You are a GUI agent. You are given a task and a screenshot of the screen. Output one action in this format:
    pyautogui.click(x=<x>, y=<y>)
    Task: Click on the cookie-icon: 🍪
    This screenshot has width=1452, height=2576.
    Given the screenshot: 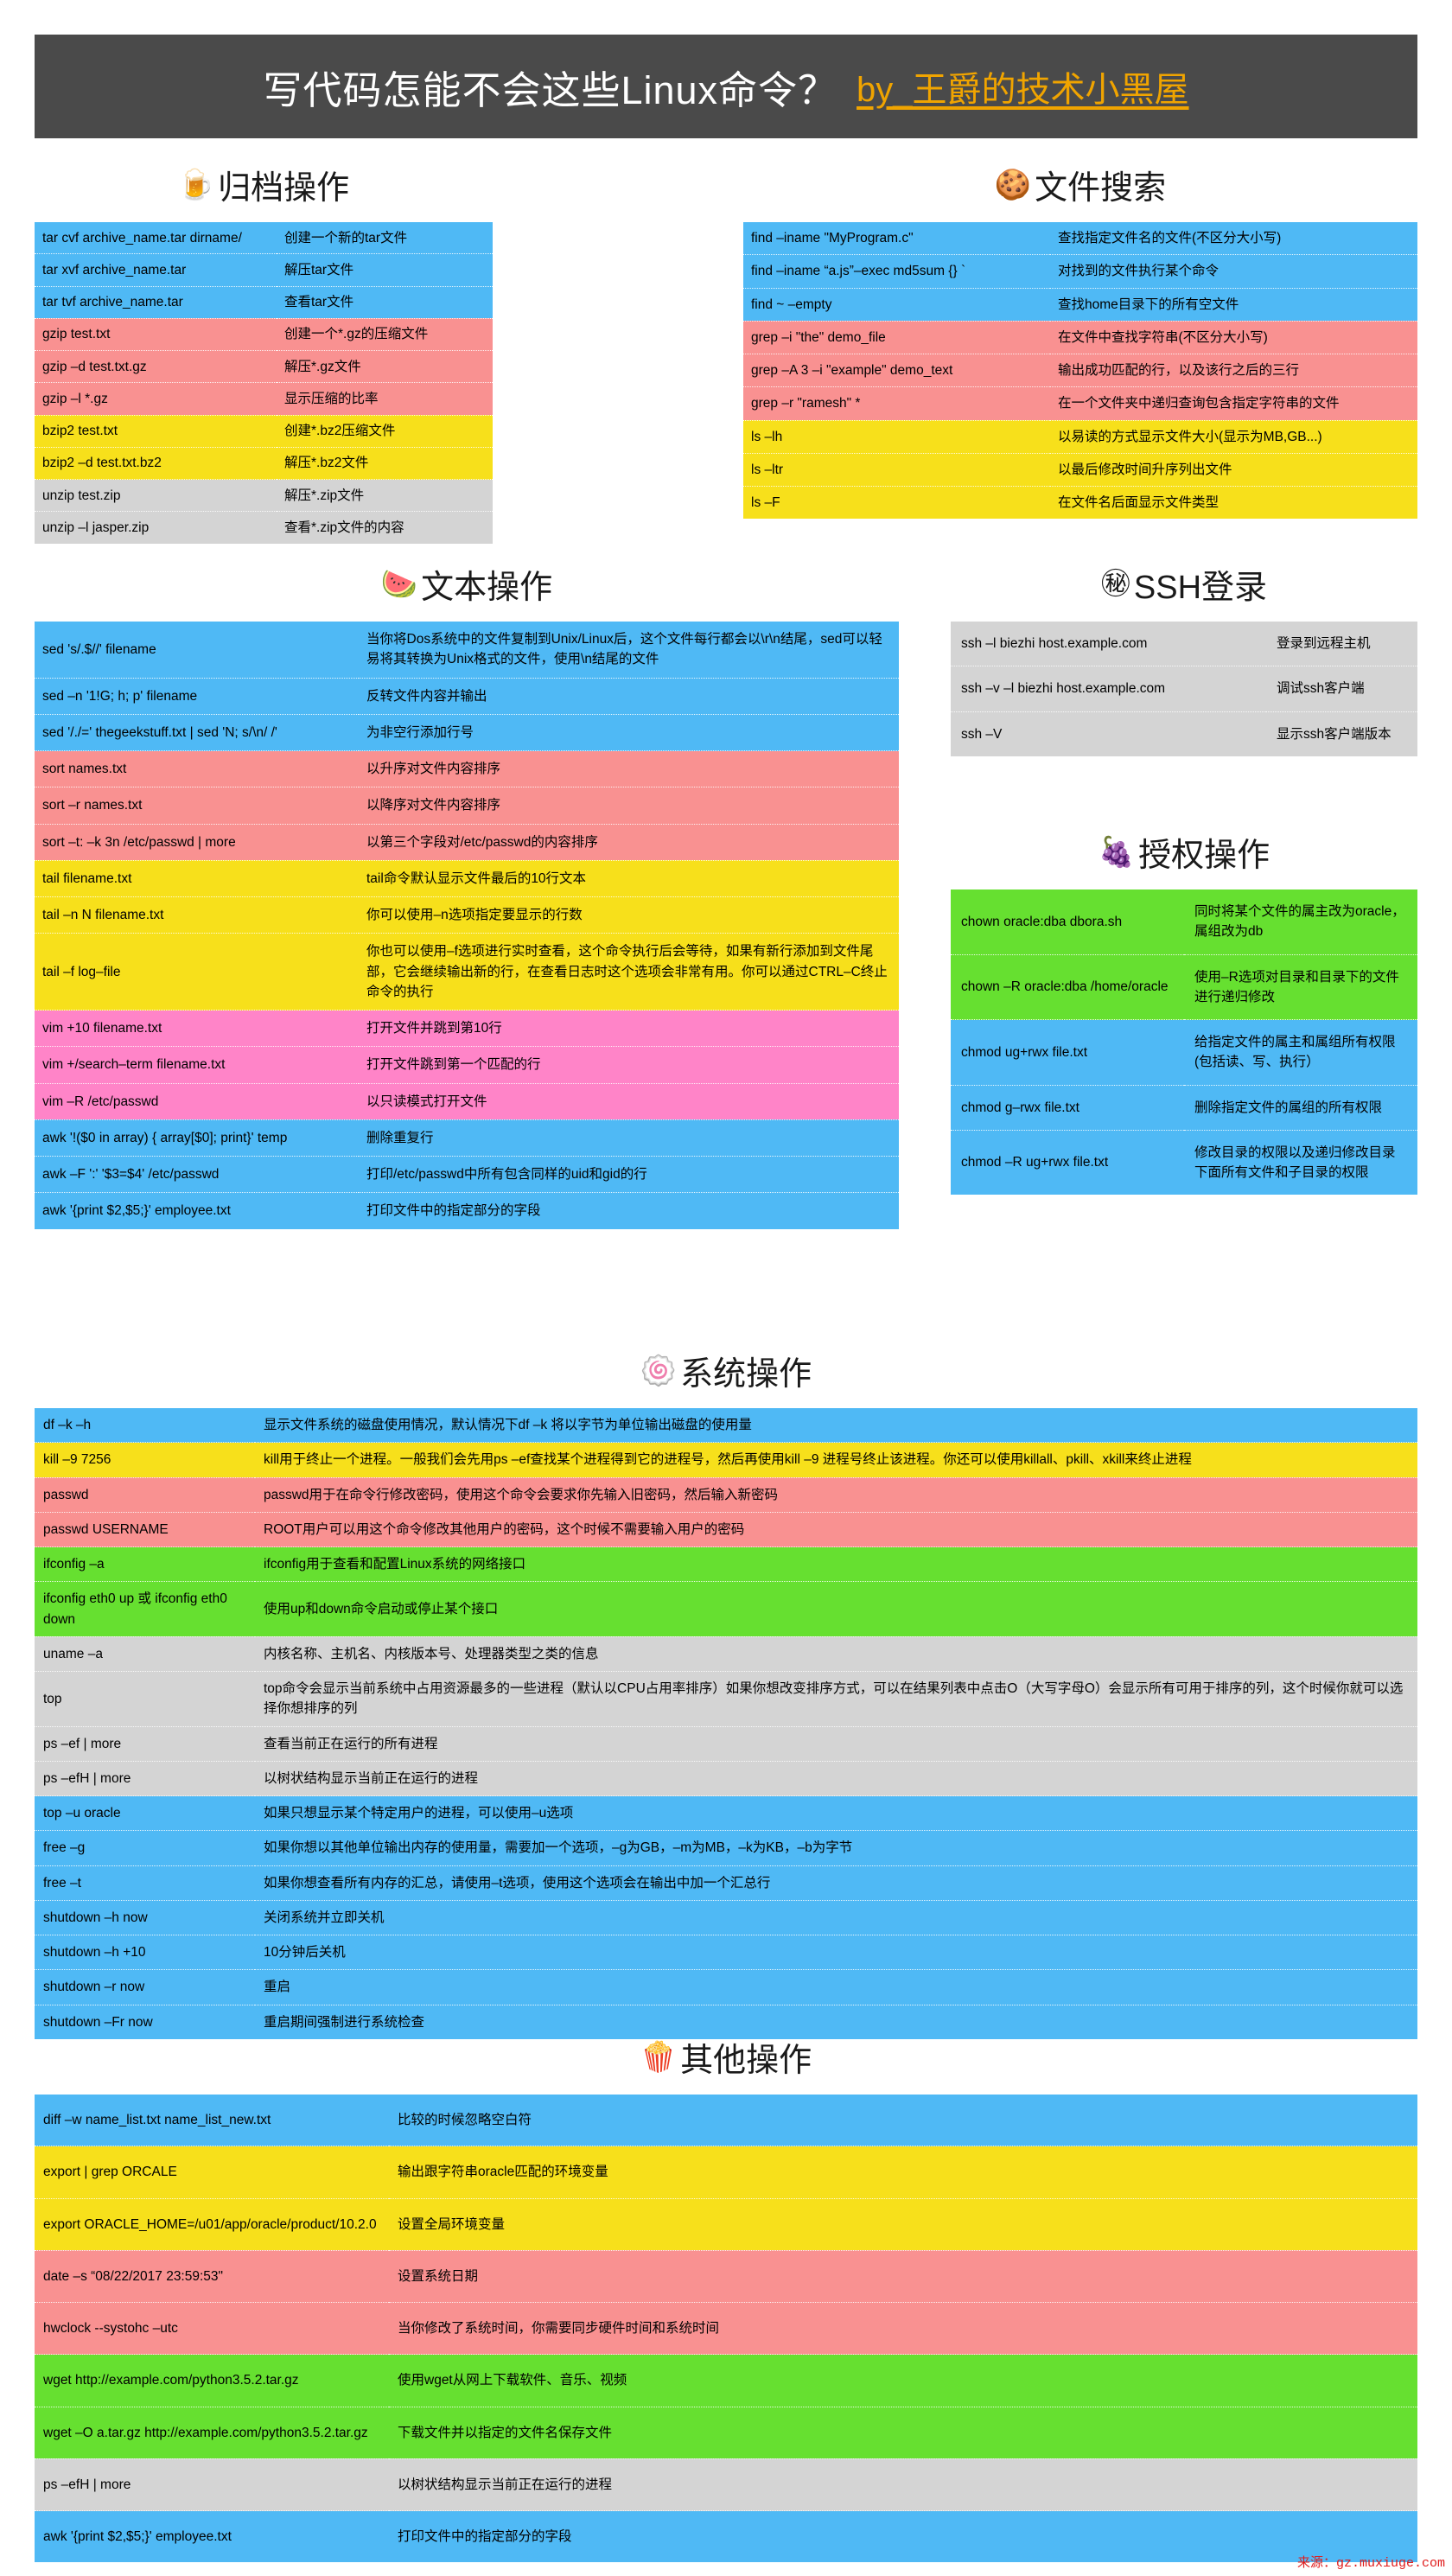 What is the action you would take?
    pyautogui.click(x=1013, y=184)
    